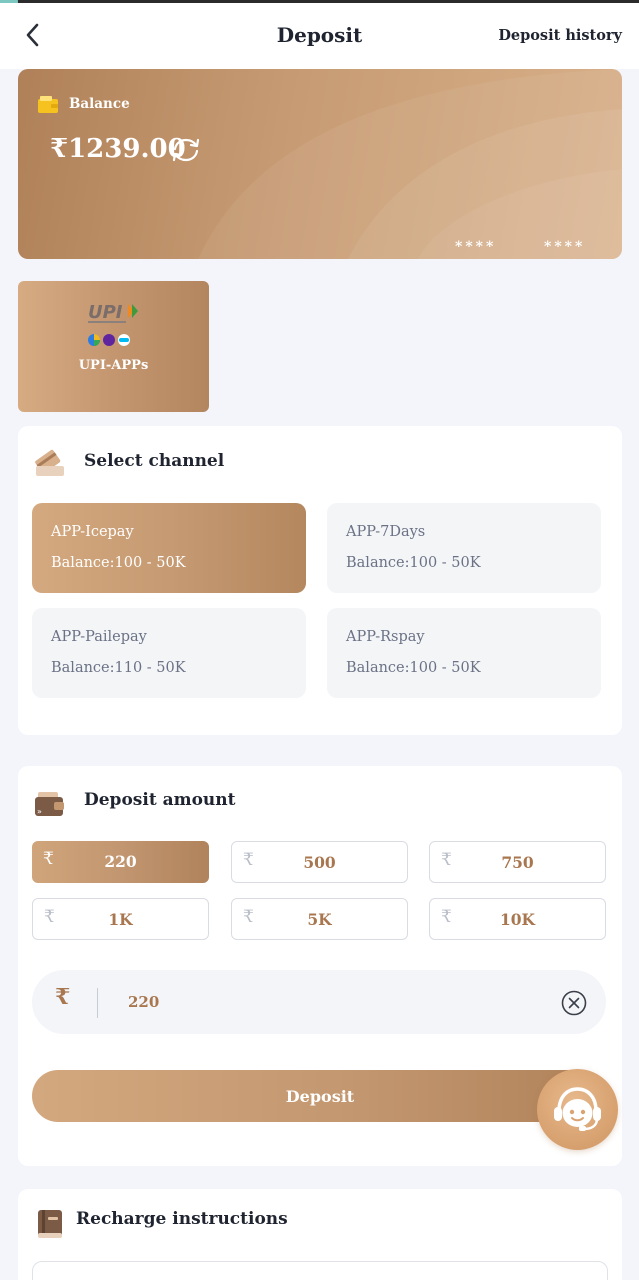 The width and height of the screenshot is (639, 1280). I want to click on preset-value: 10K, so click(517, 919).